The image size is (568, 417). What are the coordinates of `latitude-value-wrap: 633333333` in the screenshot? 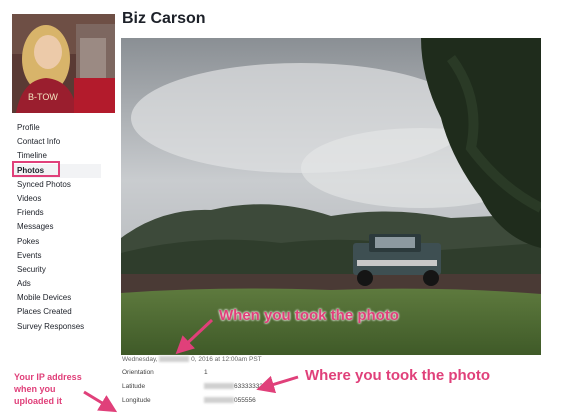 It's located at (235, 387).